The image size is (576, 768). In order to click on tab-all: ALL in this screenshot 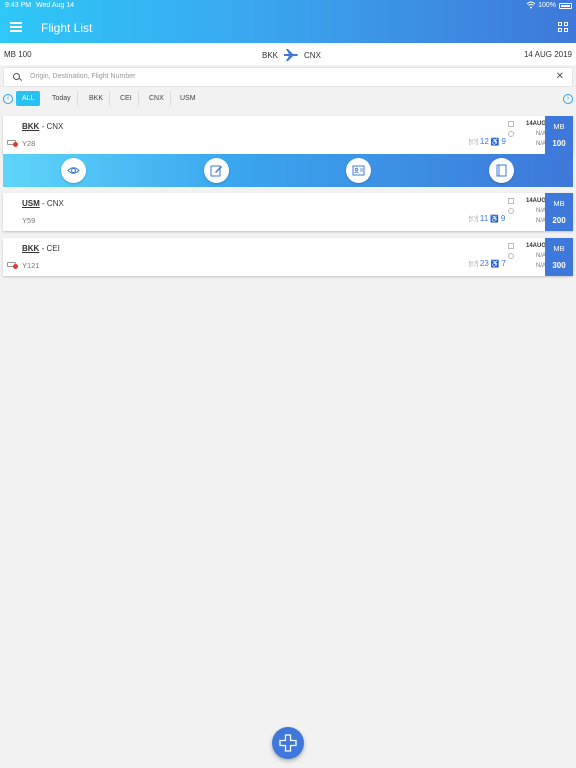, I will do `click(28, 98)`.